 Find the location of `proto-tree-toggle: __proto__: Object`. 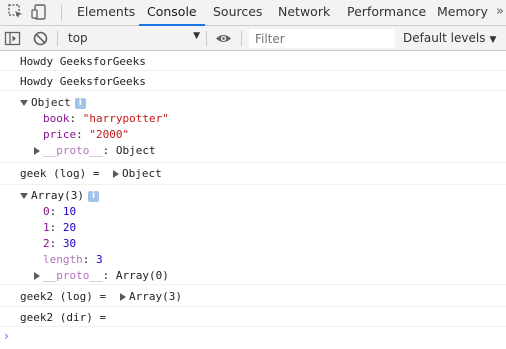

proto-tree-toggle: __proto__: Object is located at coordinates (95, 151).